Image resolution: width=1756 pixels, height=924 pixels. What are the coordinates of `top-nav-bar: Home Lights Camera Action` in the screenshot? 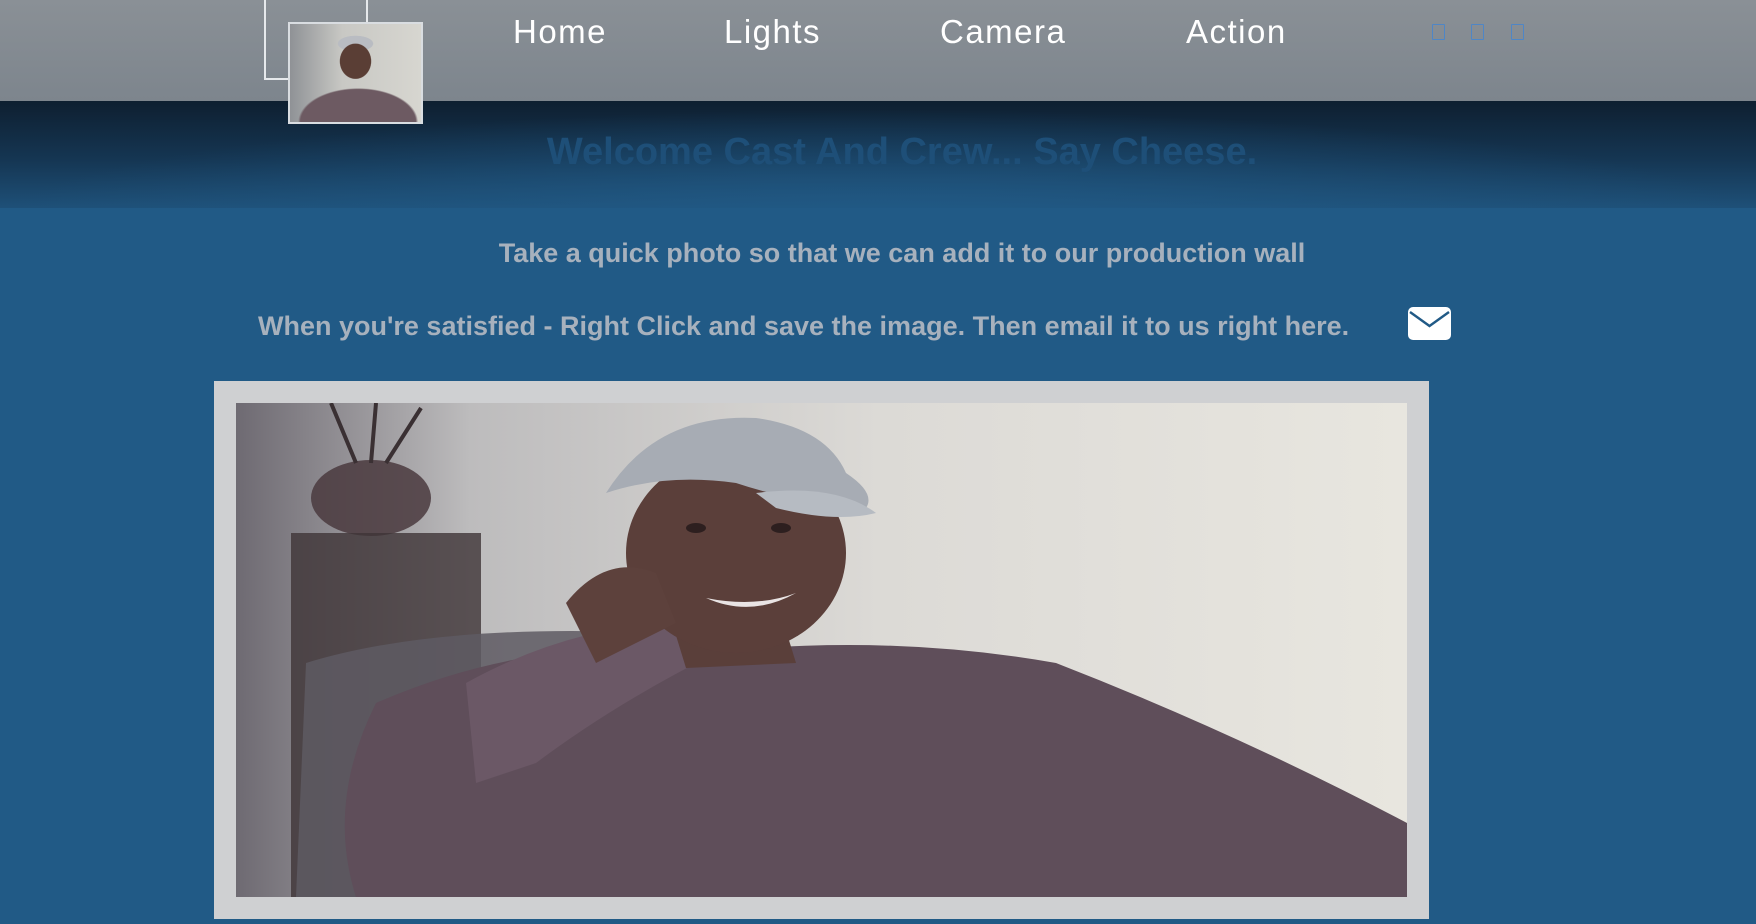 It's located at (878, 62).